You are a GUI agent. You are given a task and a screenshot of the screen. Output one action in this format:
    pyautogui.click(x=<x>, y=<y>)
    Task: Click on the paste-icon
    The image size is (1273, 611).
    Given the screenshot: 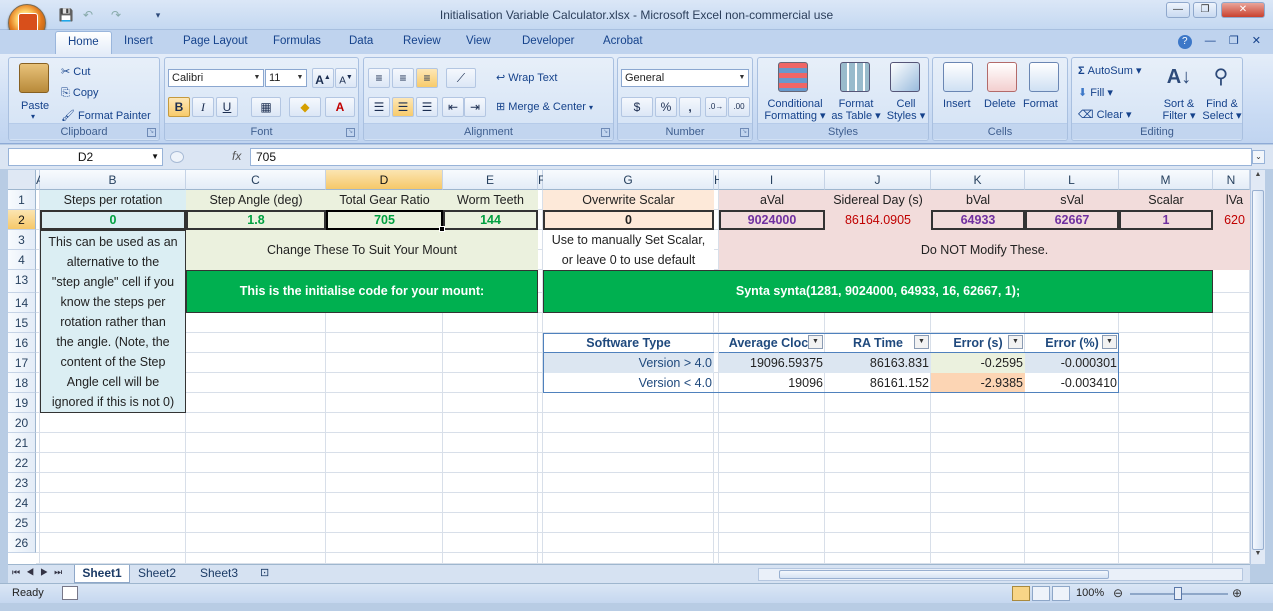 What is the action you would take?
    pyautogui.click(x=34, y=78)
    